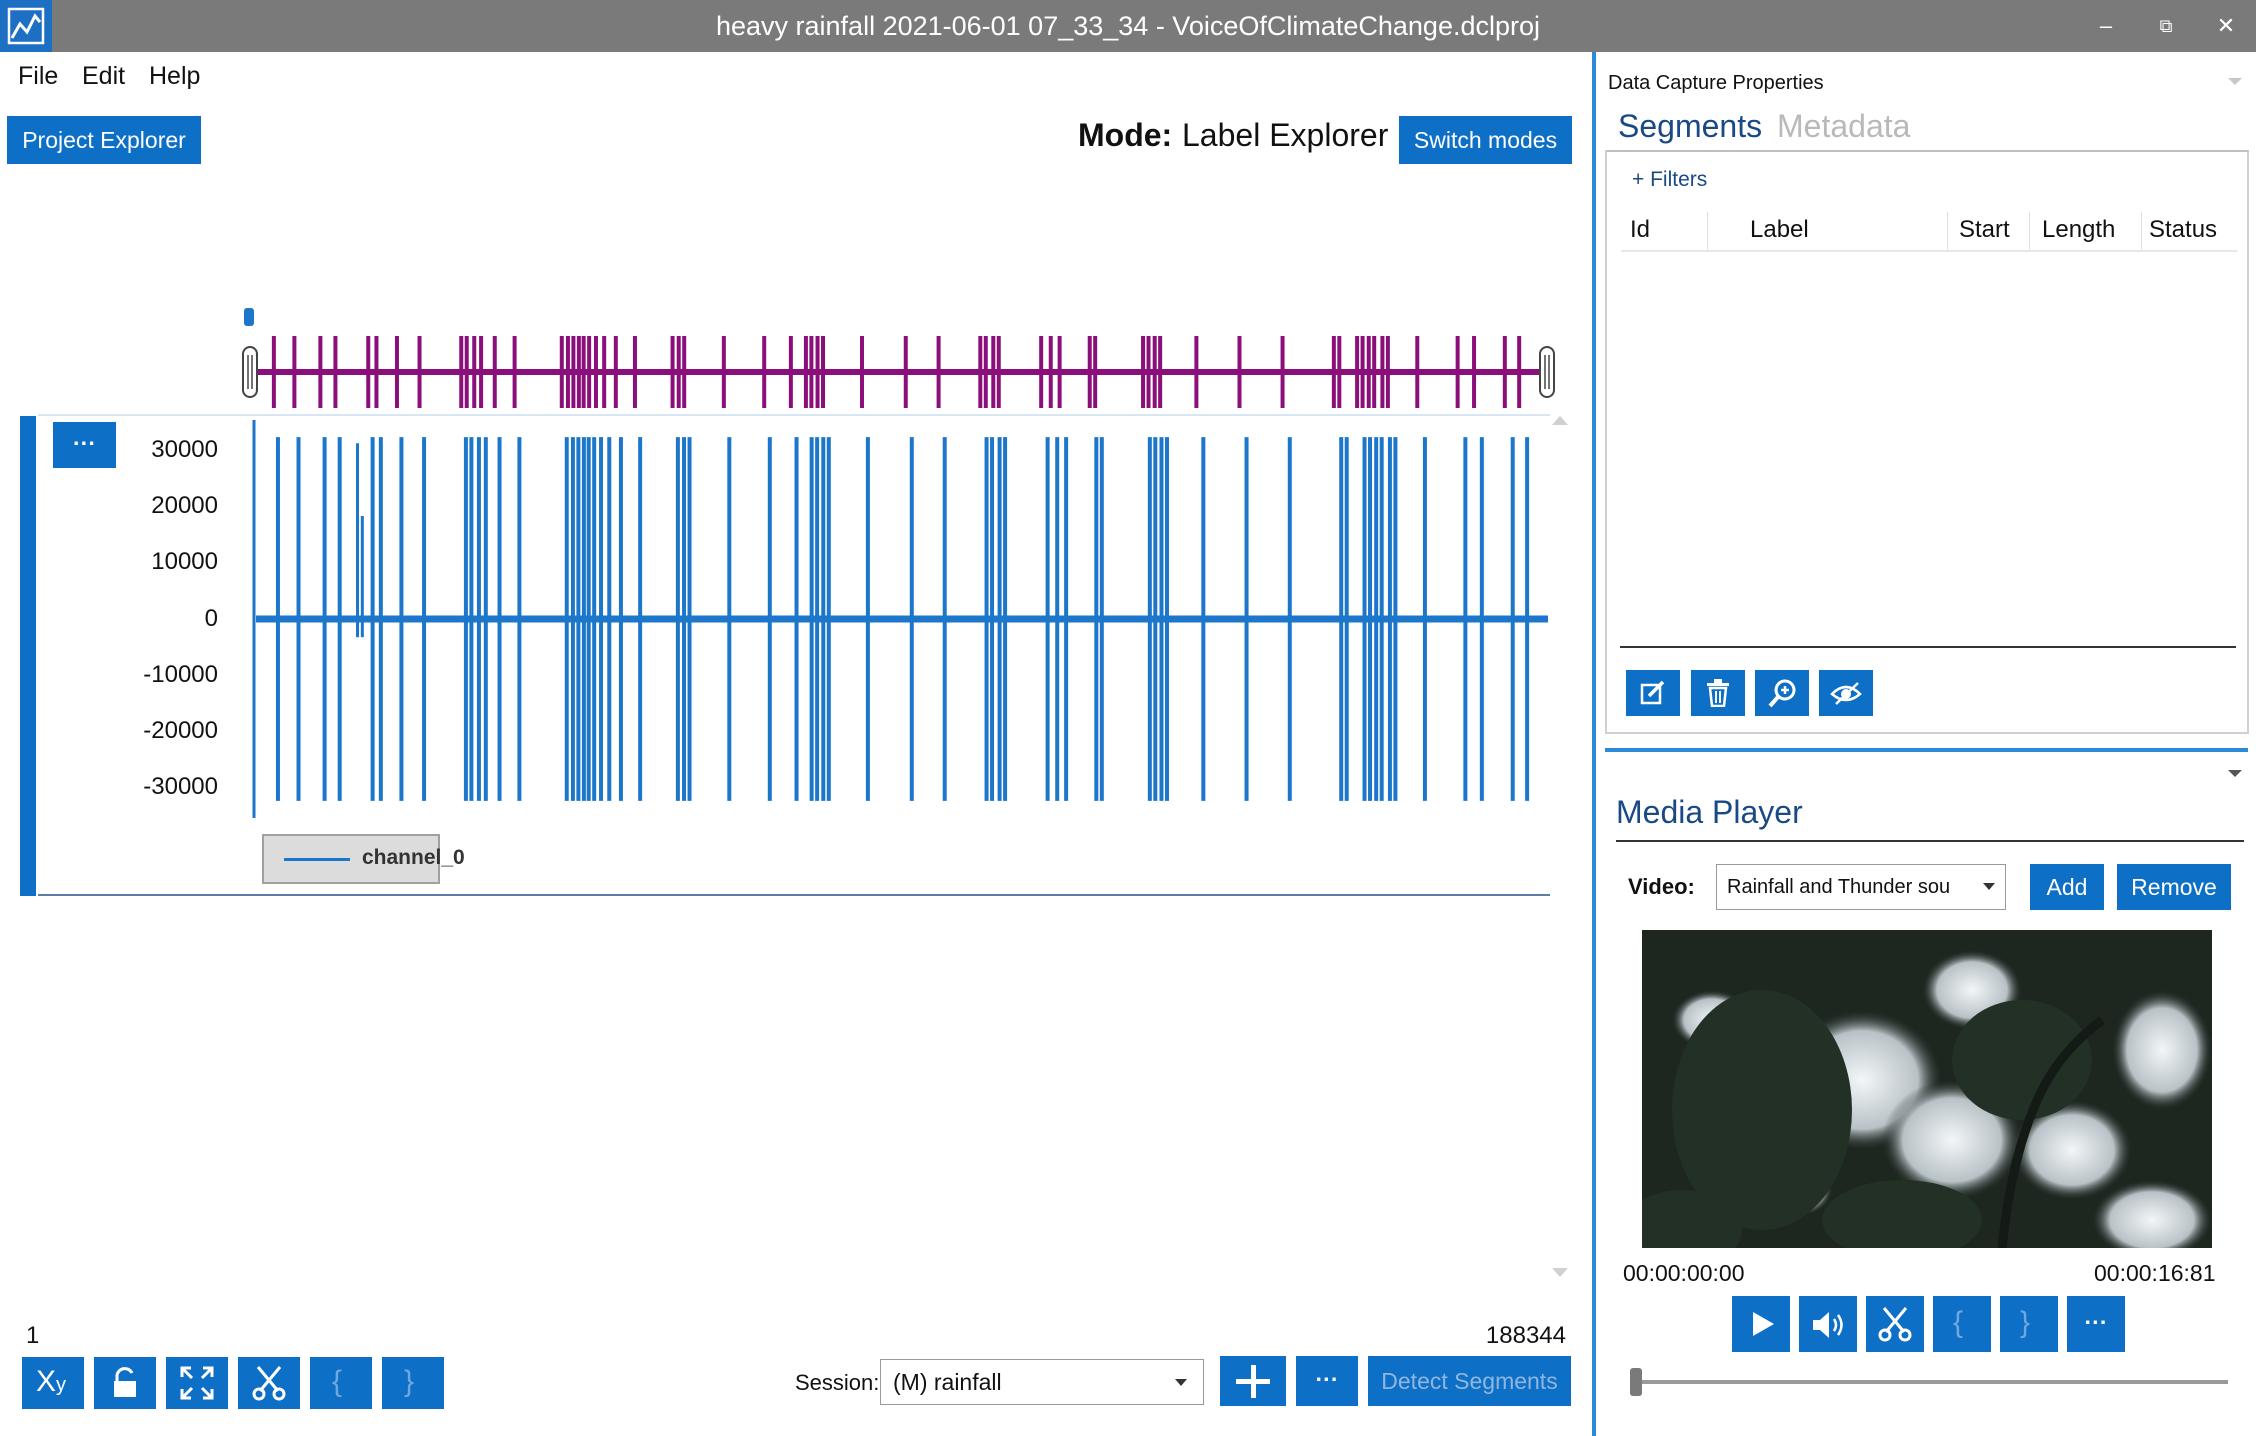 The image size is (2256, 1436). I want to click on expand-icon, so click(197, 1383).